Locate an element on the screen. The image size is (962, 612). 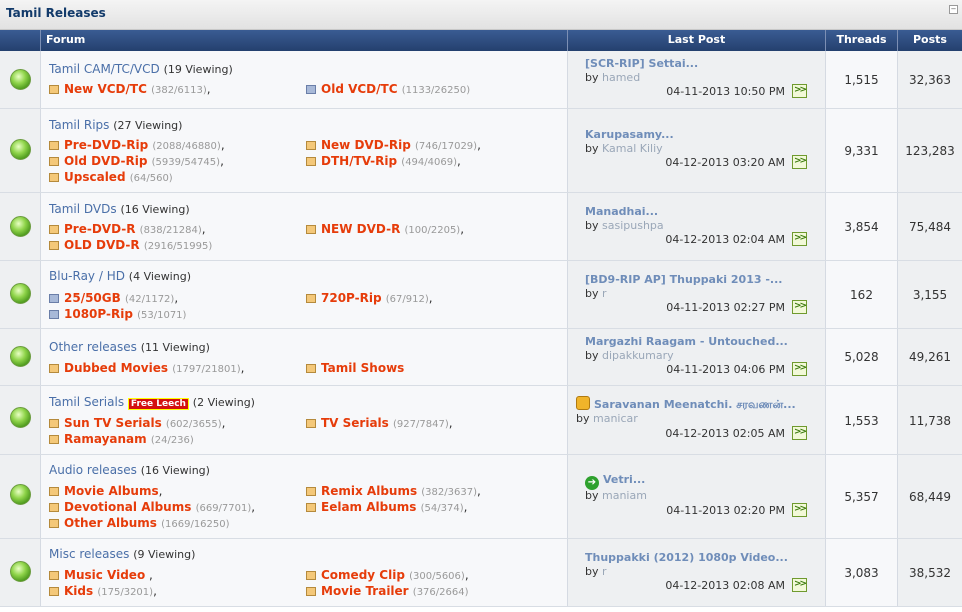
last-post-user: dipakkumary is located at coordinates (638, 355).